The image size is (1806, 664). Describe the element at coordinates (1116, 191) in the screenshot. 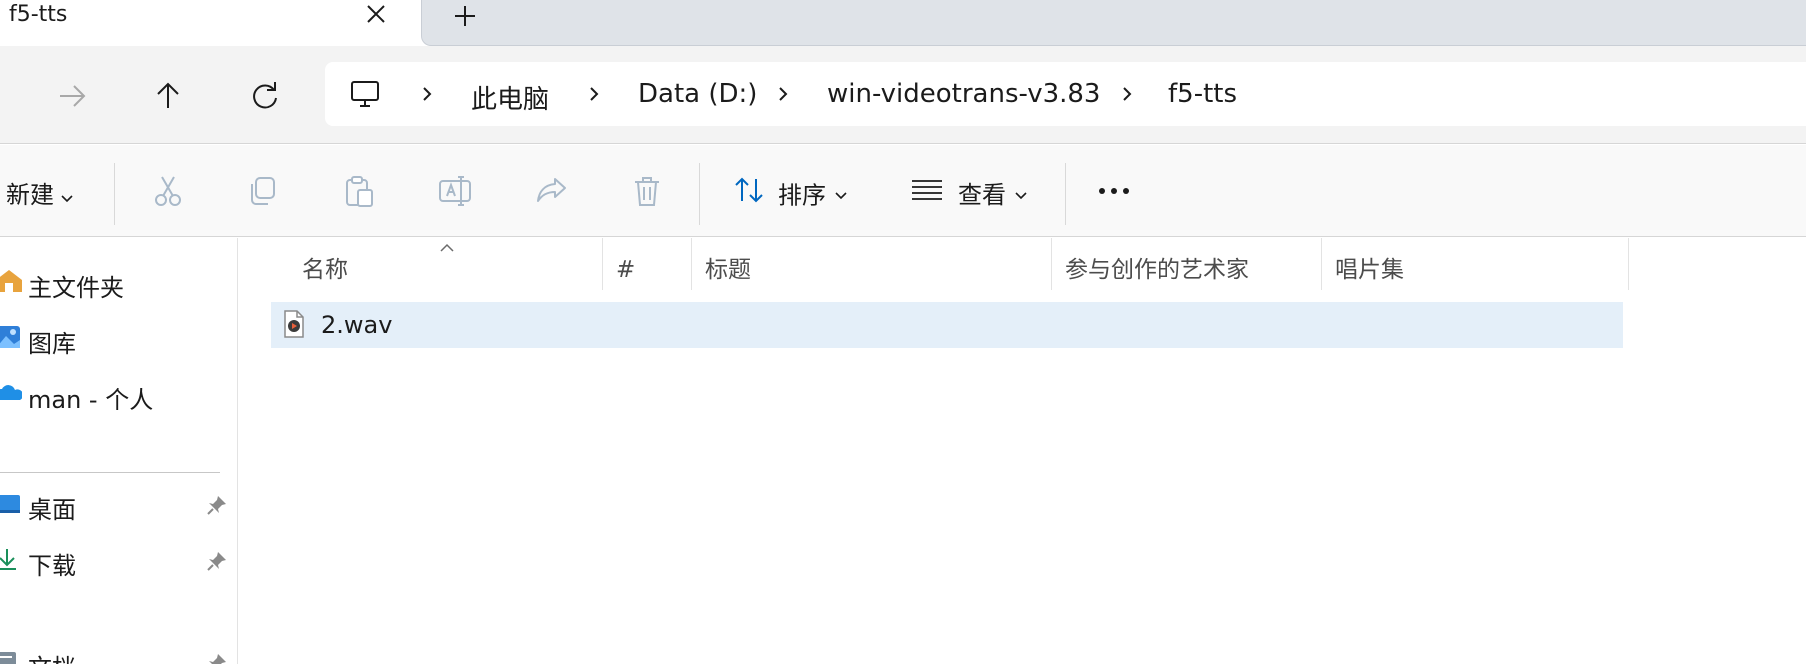

I see `more-options-icon` at that location.